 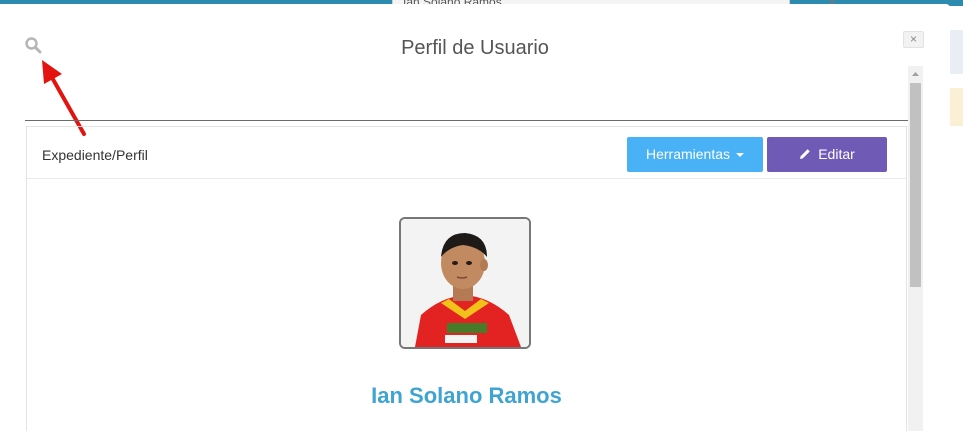 What do you see at coordinates (466, 153) in the screenshot?
I see `panel-header: Expediente/Perfil Herramientas Editar` at bounding box center [466, 153].